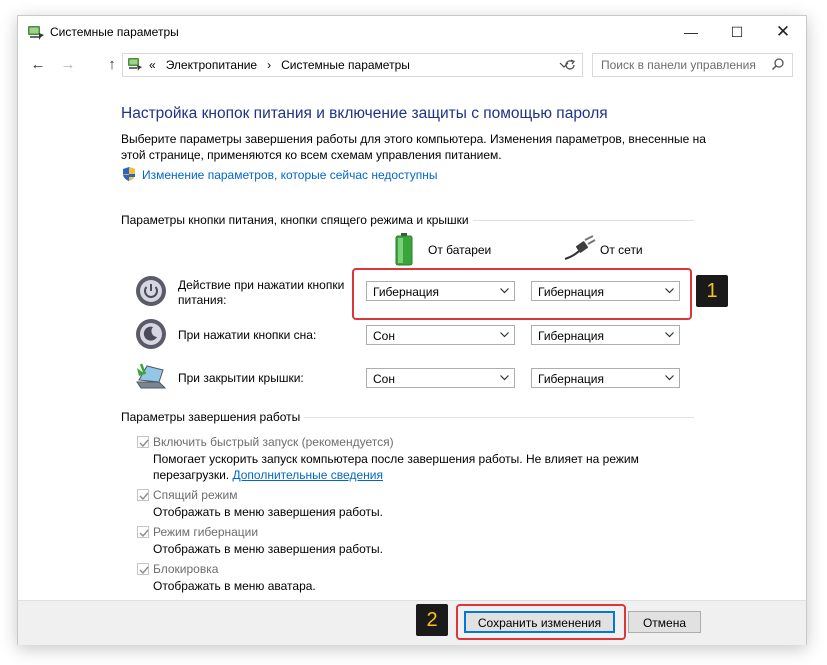 This screenshot has height=665, width=827. What do you see at coordinates (135, 64) in the screenshot?
I see `control-panel-icon` at bounding box center [135, 64].